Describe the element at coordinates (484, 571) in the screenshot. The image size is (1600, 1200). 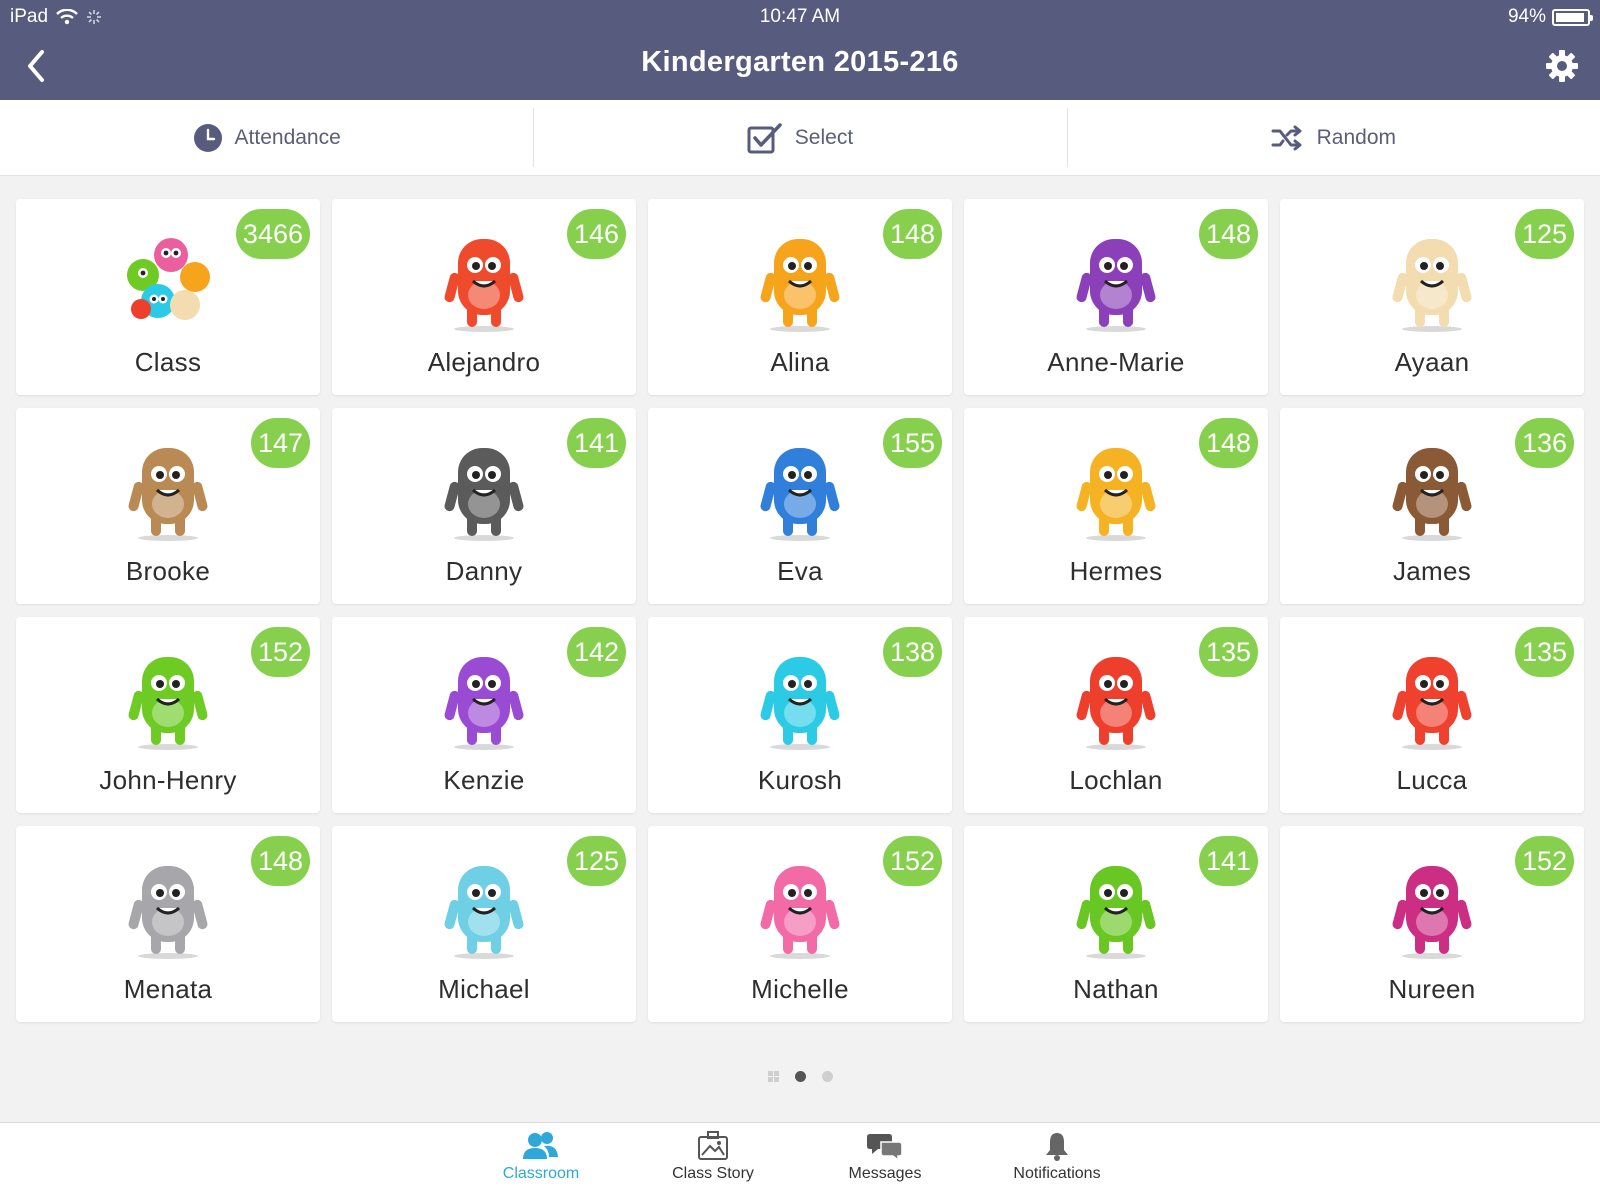
I see `student-name: Danny` at that location.